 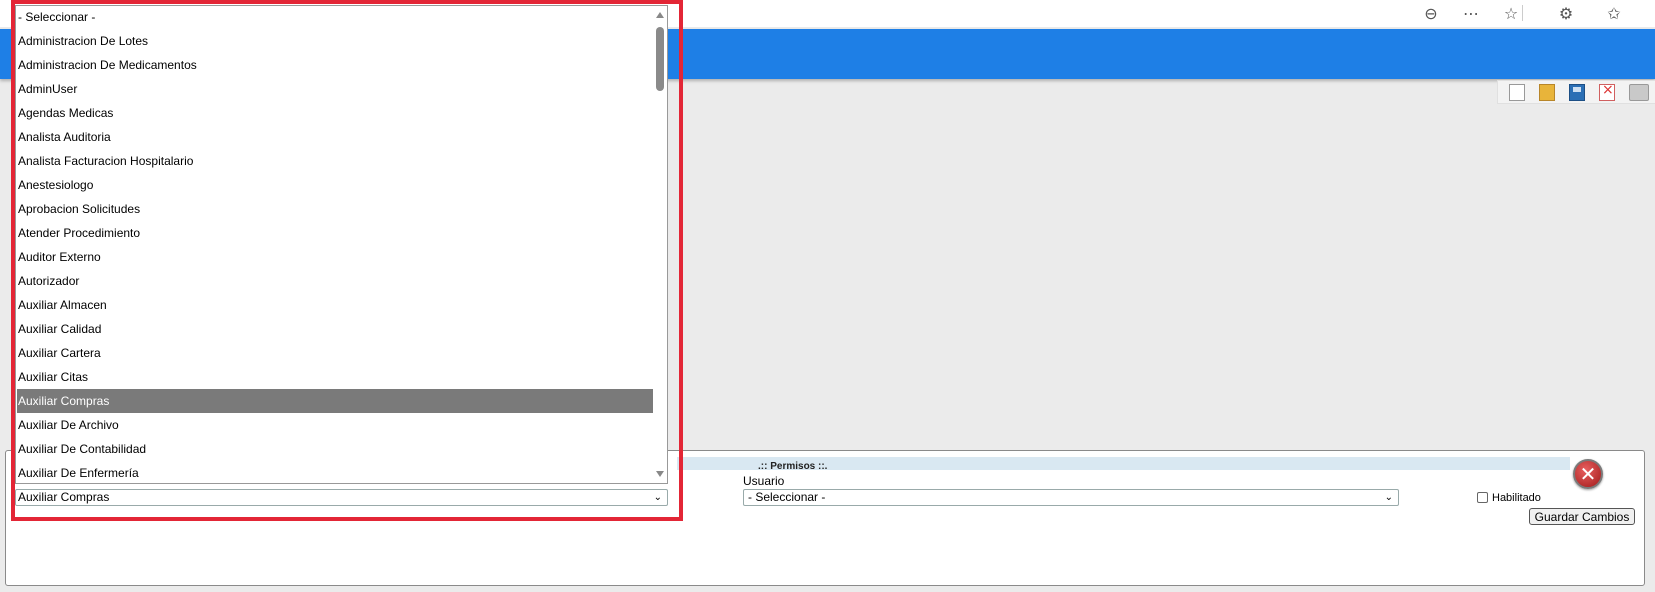 I want to click on perfil-select-value: Auxiliar Compras, so click(x=64, y=497).